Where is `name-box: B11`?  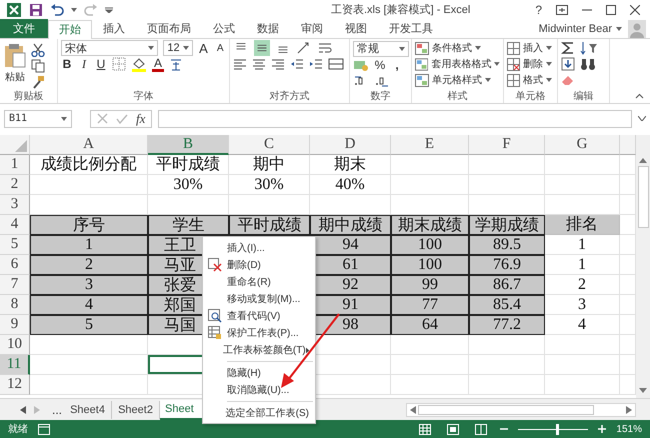 name-box: B11 is located at coordinates (38, 119).